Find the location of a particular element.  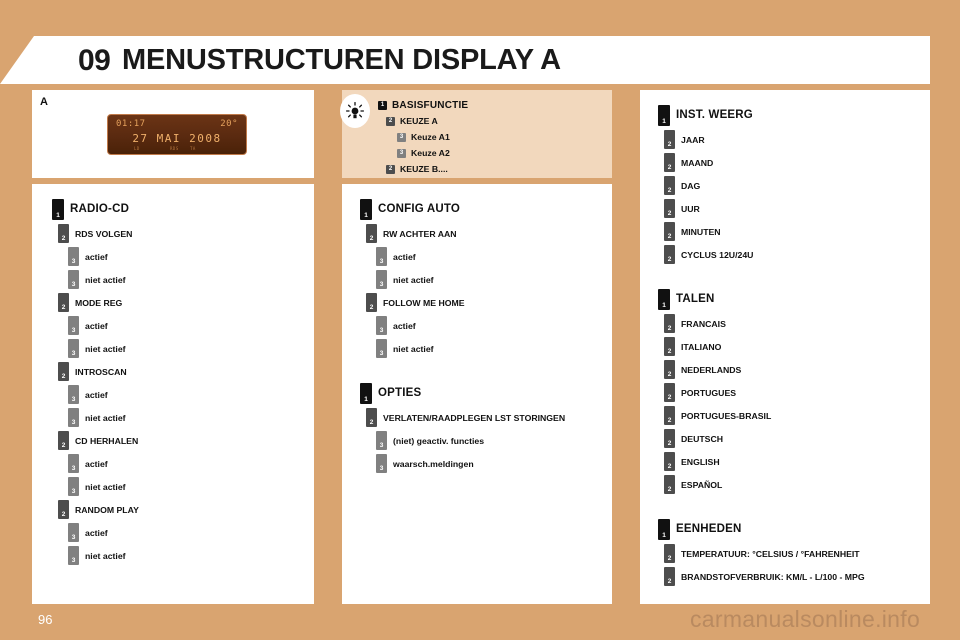

menu-section-config-auto: 1 CONFIG AUTO is located at coordinates (485, 209).